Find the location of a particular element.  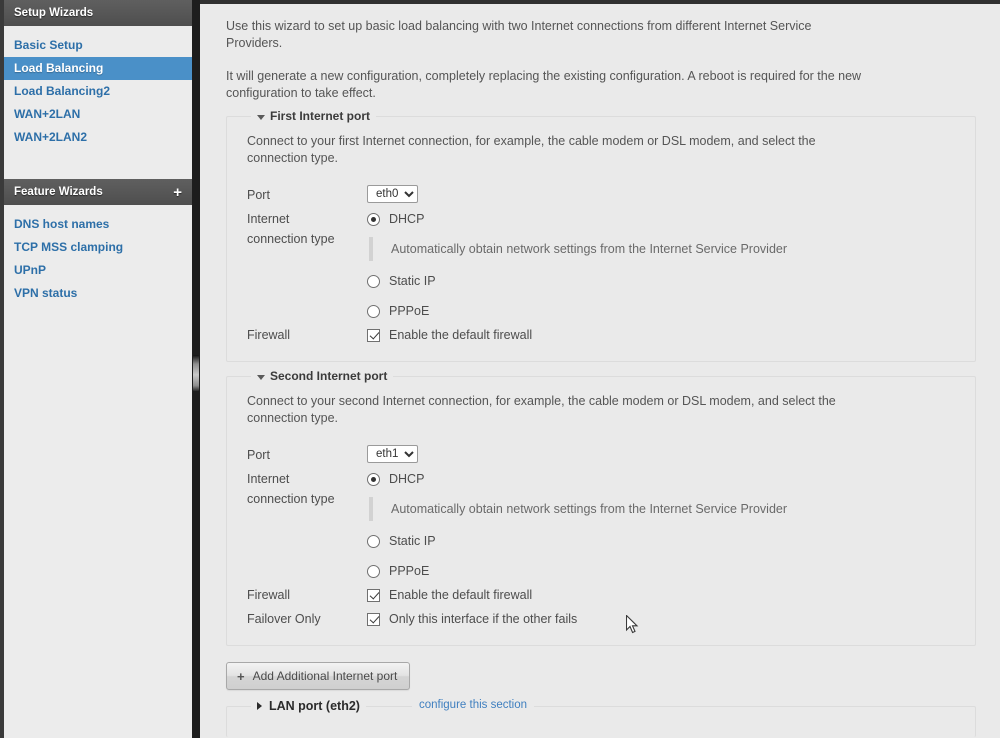

second-port-failover-checkbox is located at coordinates (373, 619).